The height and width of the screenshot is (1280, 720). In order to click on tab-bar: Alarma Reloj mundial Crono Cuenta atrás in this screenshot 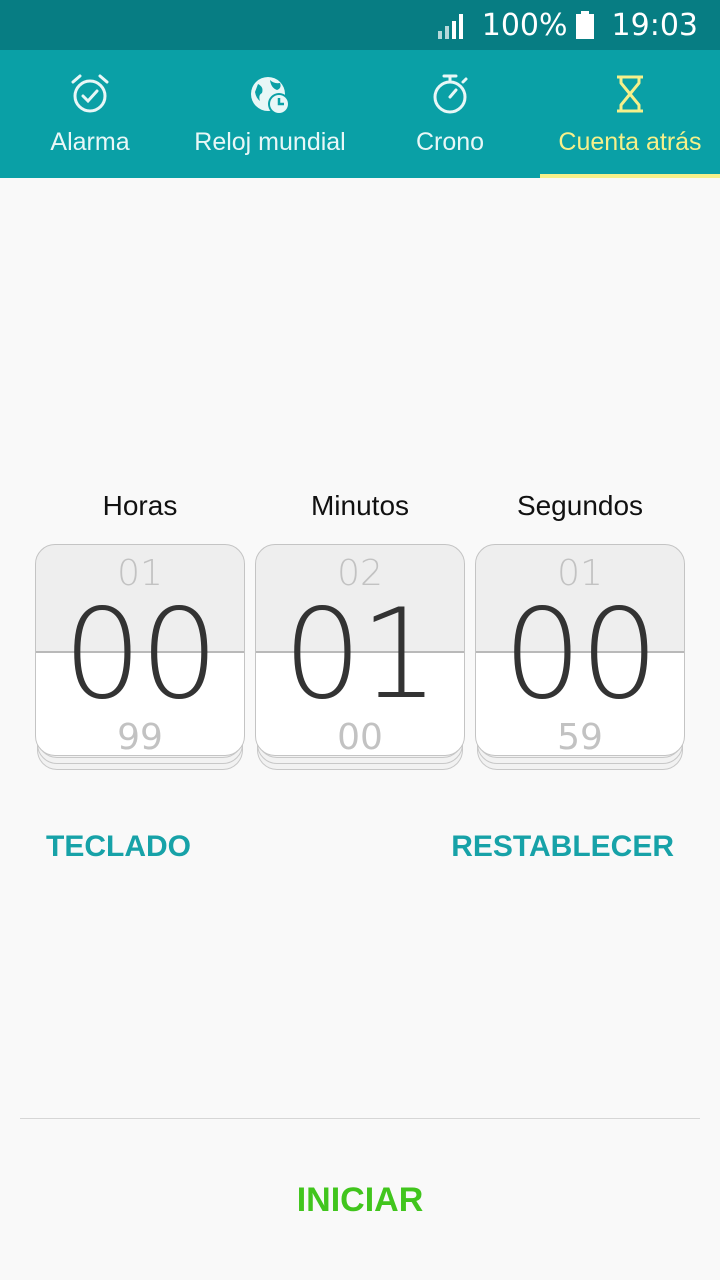, I will do `click(360, 114)`.